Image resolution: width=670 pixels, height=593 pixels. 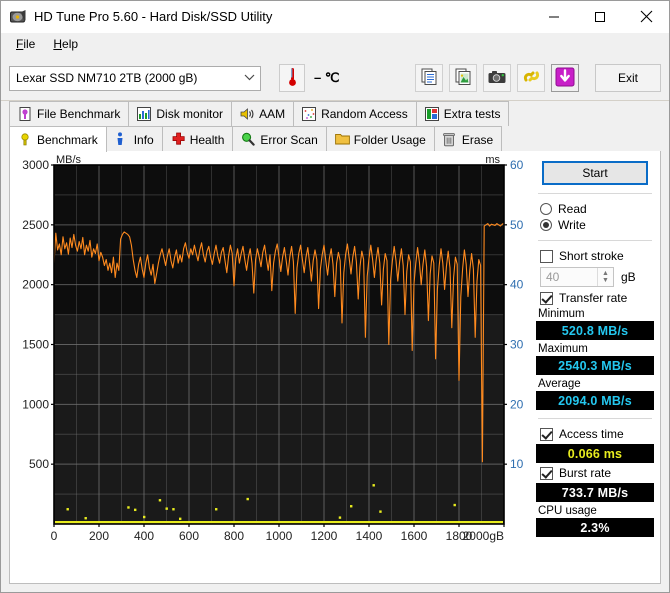 What do you see at coordinates (595, 330) in the screenshot?
I see `minimum-value: 520.8 MB/s` at bounding box center [595, 330].